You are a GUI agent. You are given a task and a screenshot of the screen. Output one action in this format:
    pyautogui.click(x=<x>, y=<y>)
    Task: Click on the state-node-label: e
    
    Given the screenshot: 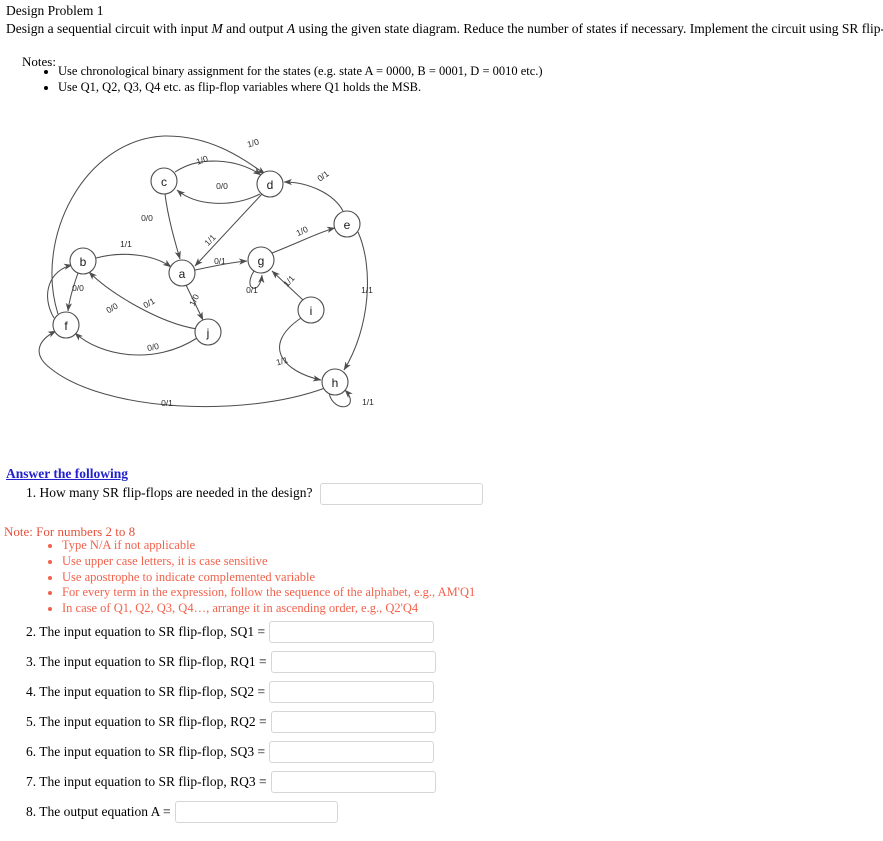 What is the action you would take?
    pyautogui.click(x=347, y=225)
    